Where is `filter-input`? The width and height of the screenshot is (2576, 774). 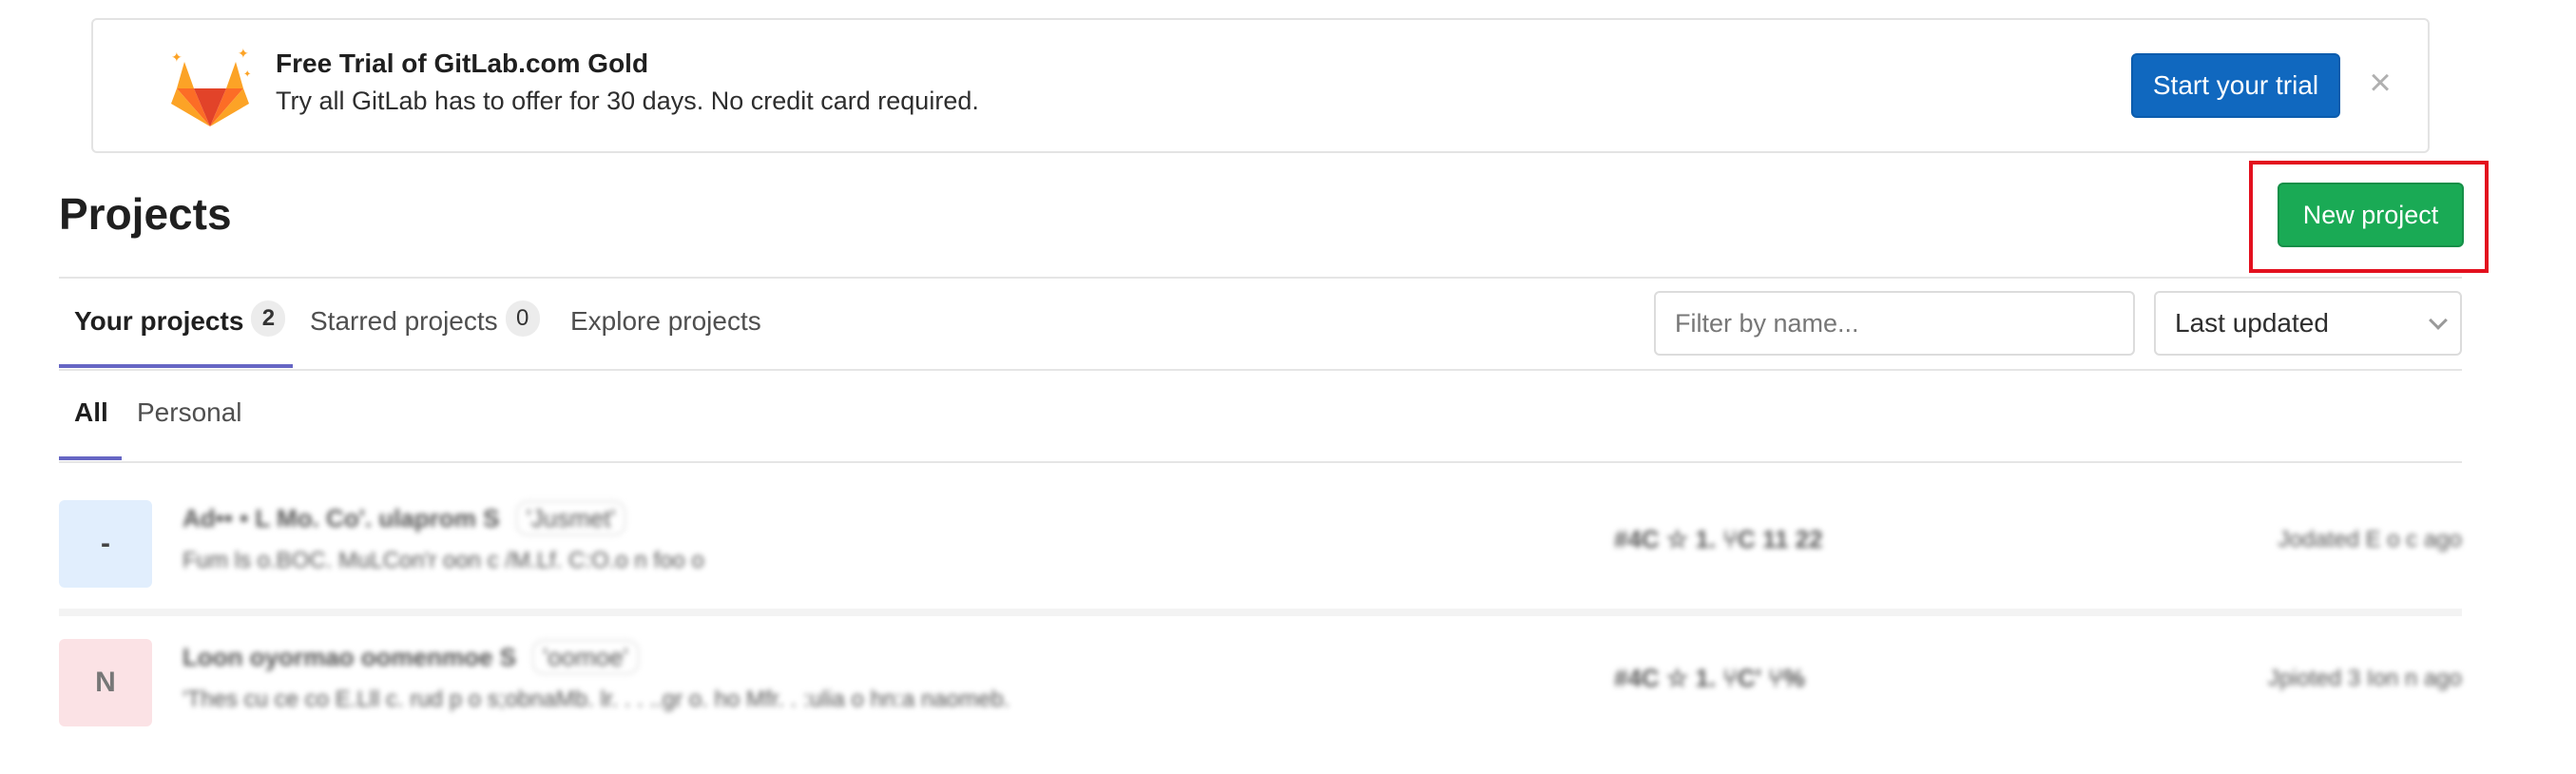
filter-input is located at coordinates (1895, 323).